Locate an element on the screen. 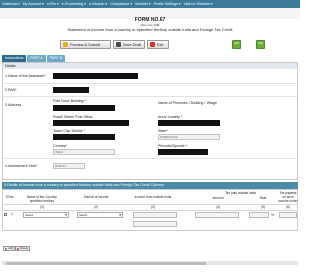 This screenshot has width=320, height=272. name-field is located at coordinates (95, 76).